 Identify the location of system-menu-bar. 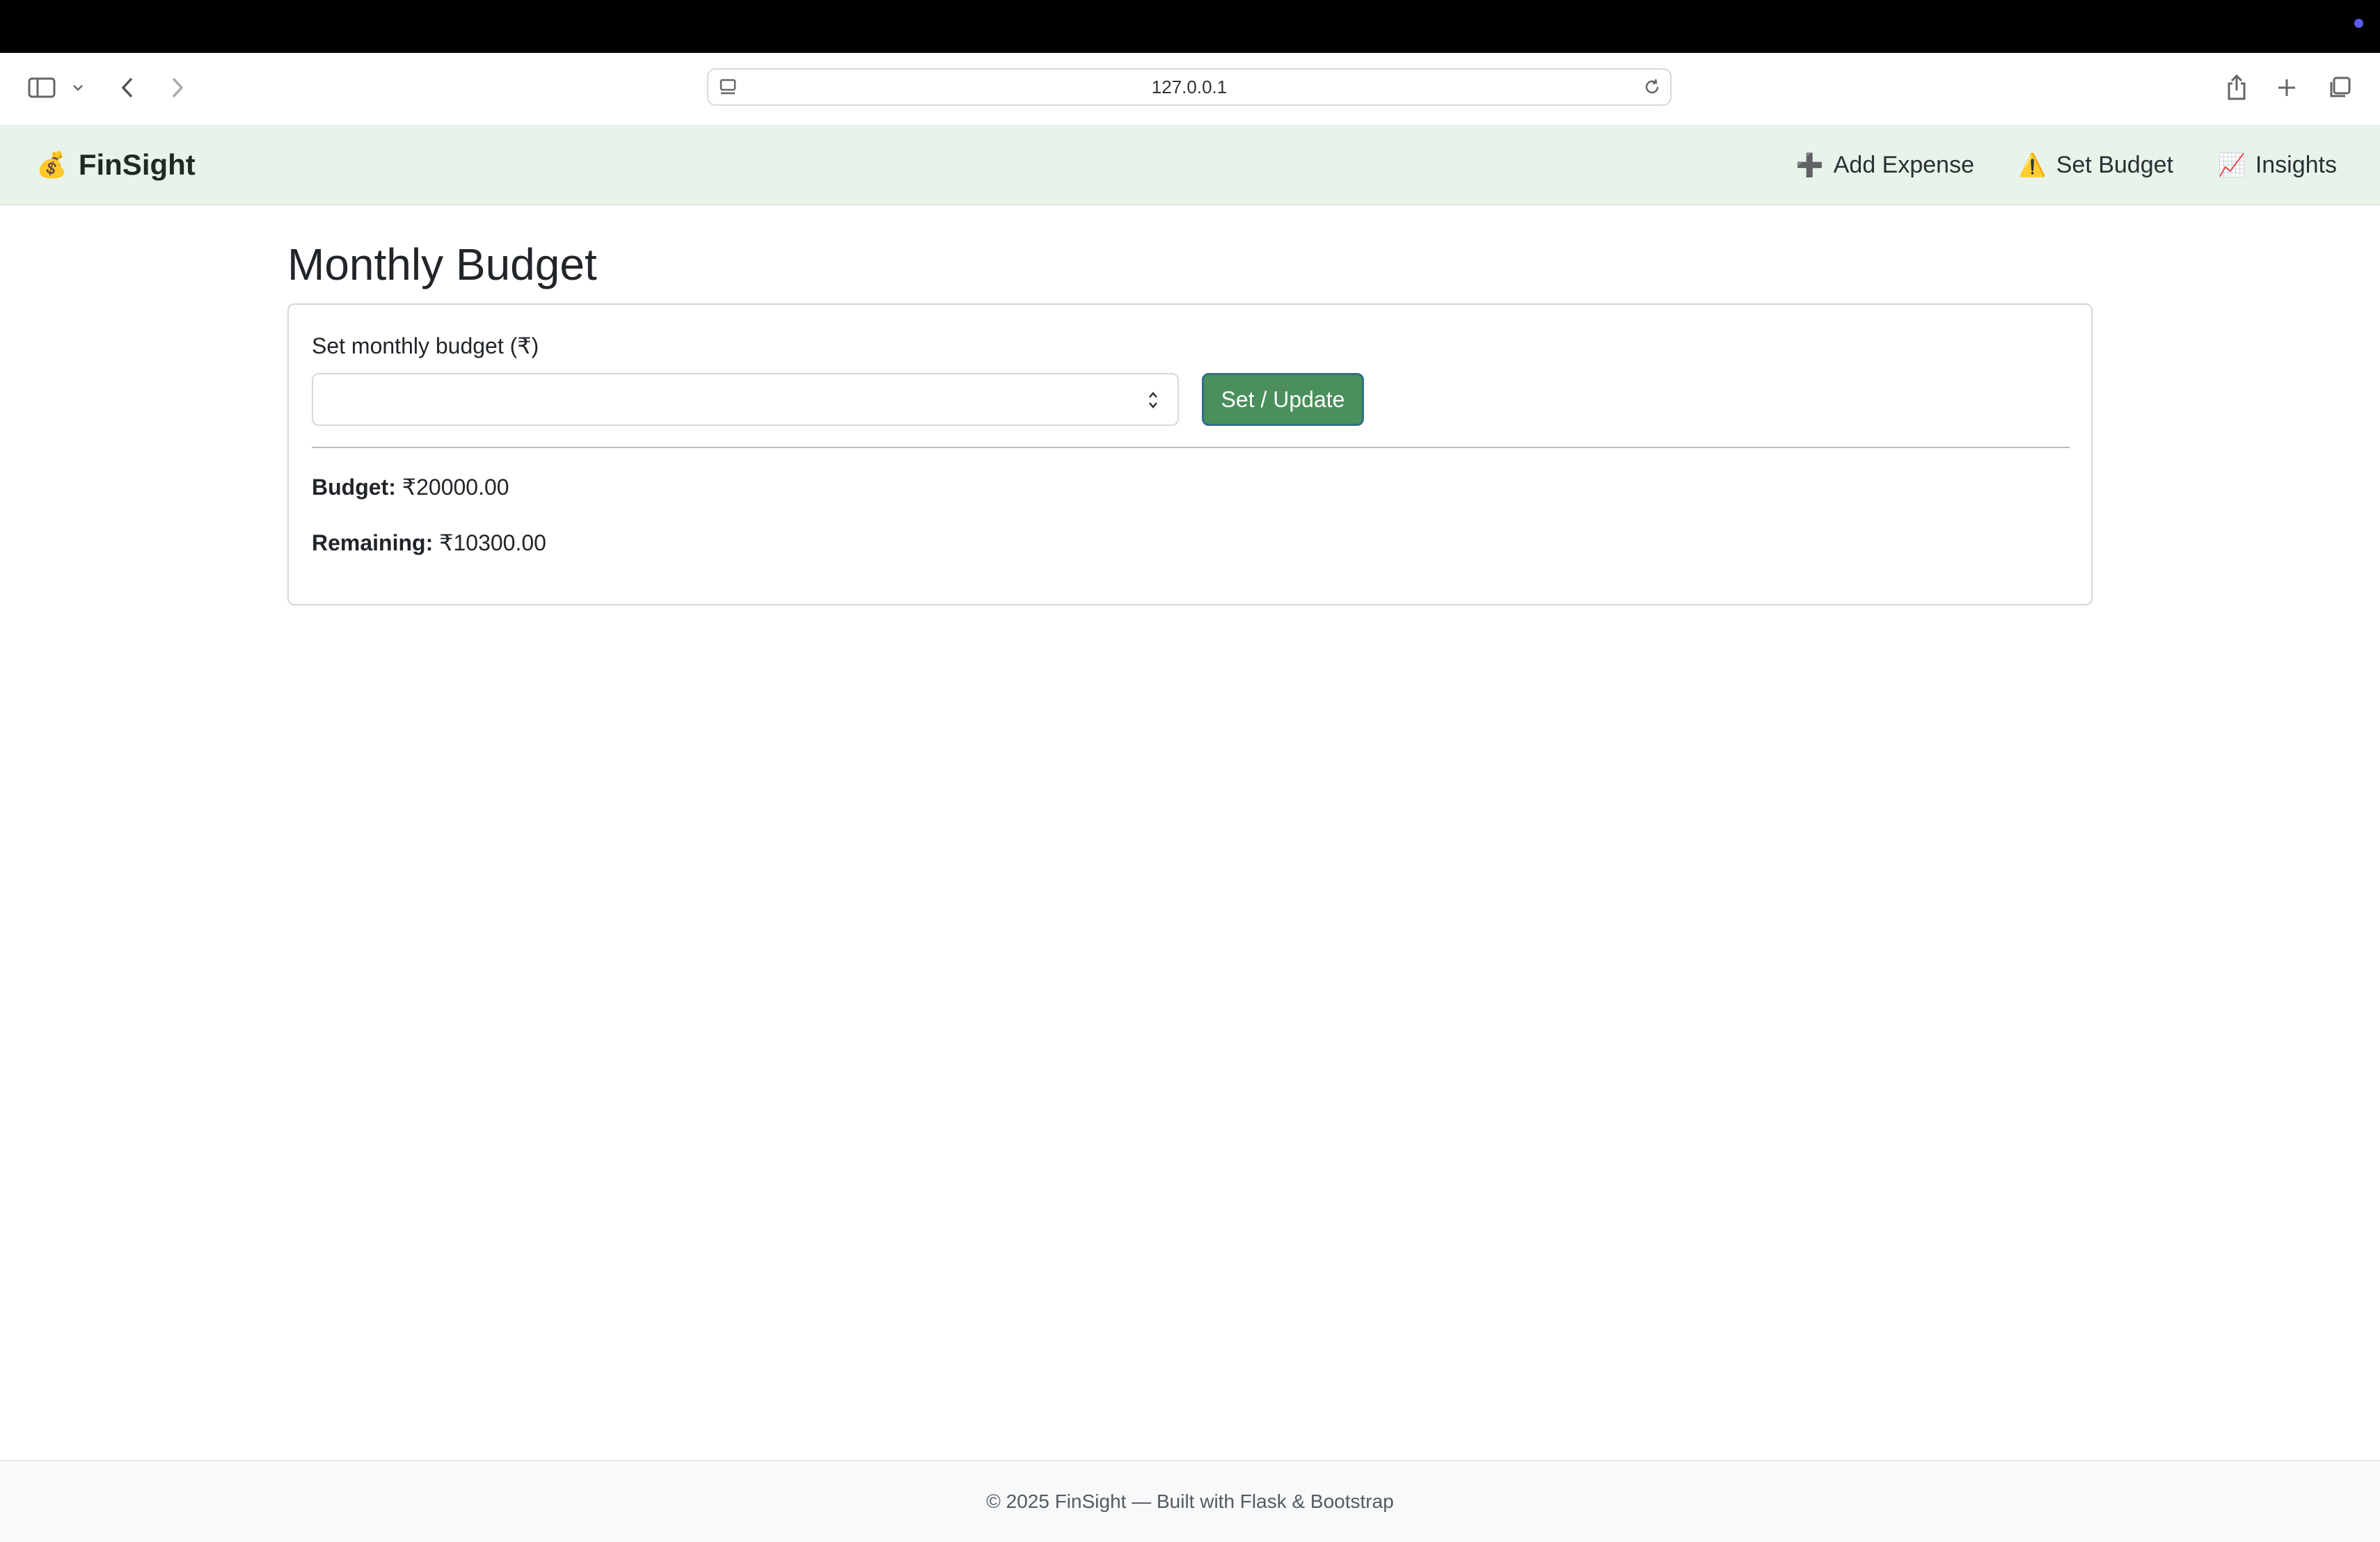
(1190, 26).